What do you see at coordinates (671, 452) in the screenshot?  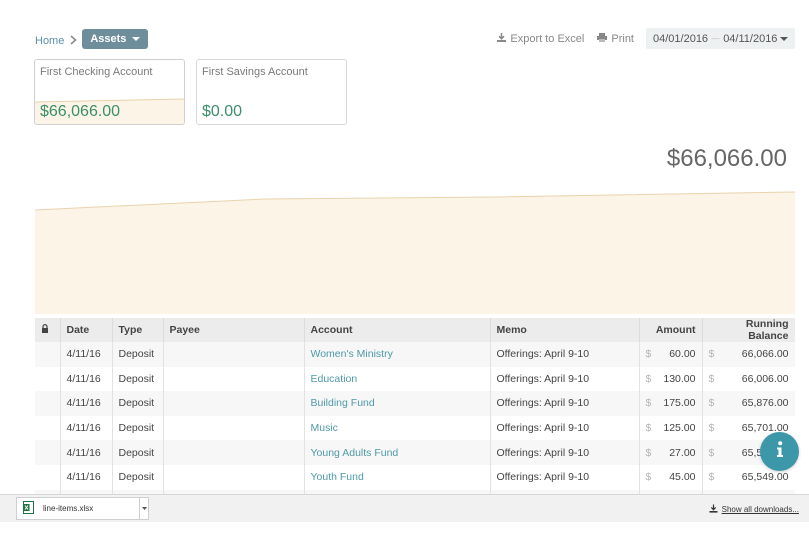 I see `amount-cell: $27.00` at bounding box center [671, 452].